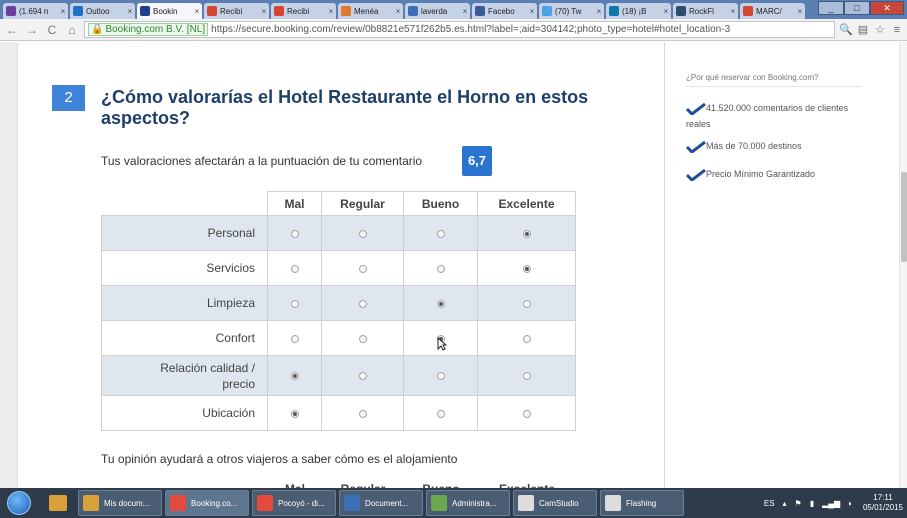  Describe the element at coordinates (98, 11) in the screenshot. I see `tab-title: Outloo` at that location.